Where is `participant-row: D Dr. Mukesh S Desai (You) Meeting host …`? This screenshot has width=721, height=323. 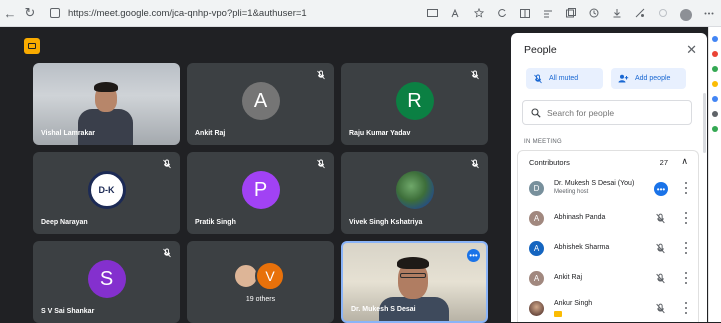 participant-row: D Dr. Mukesh S Desai (You) Meeting host … is located at coordinates (608, 189).